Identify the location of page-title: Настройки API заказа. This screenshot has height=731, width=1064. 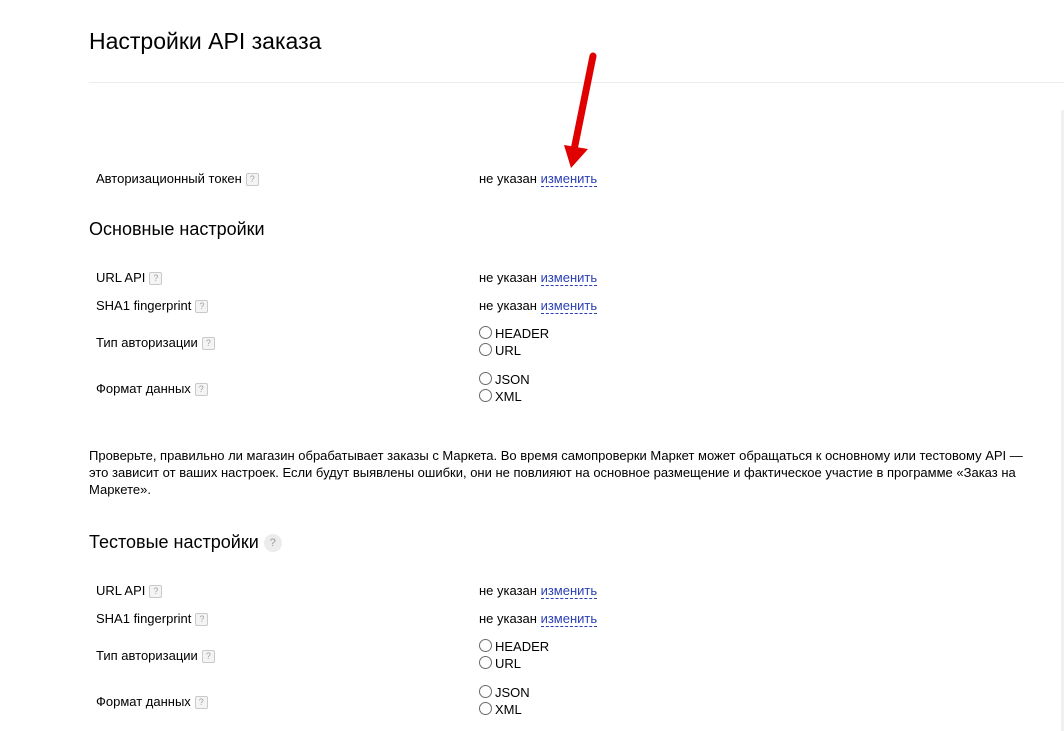
(205, 41).